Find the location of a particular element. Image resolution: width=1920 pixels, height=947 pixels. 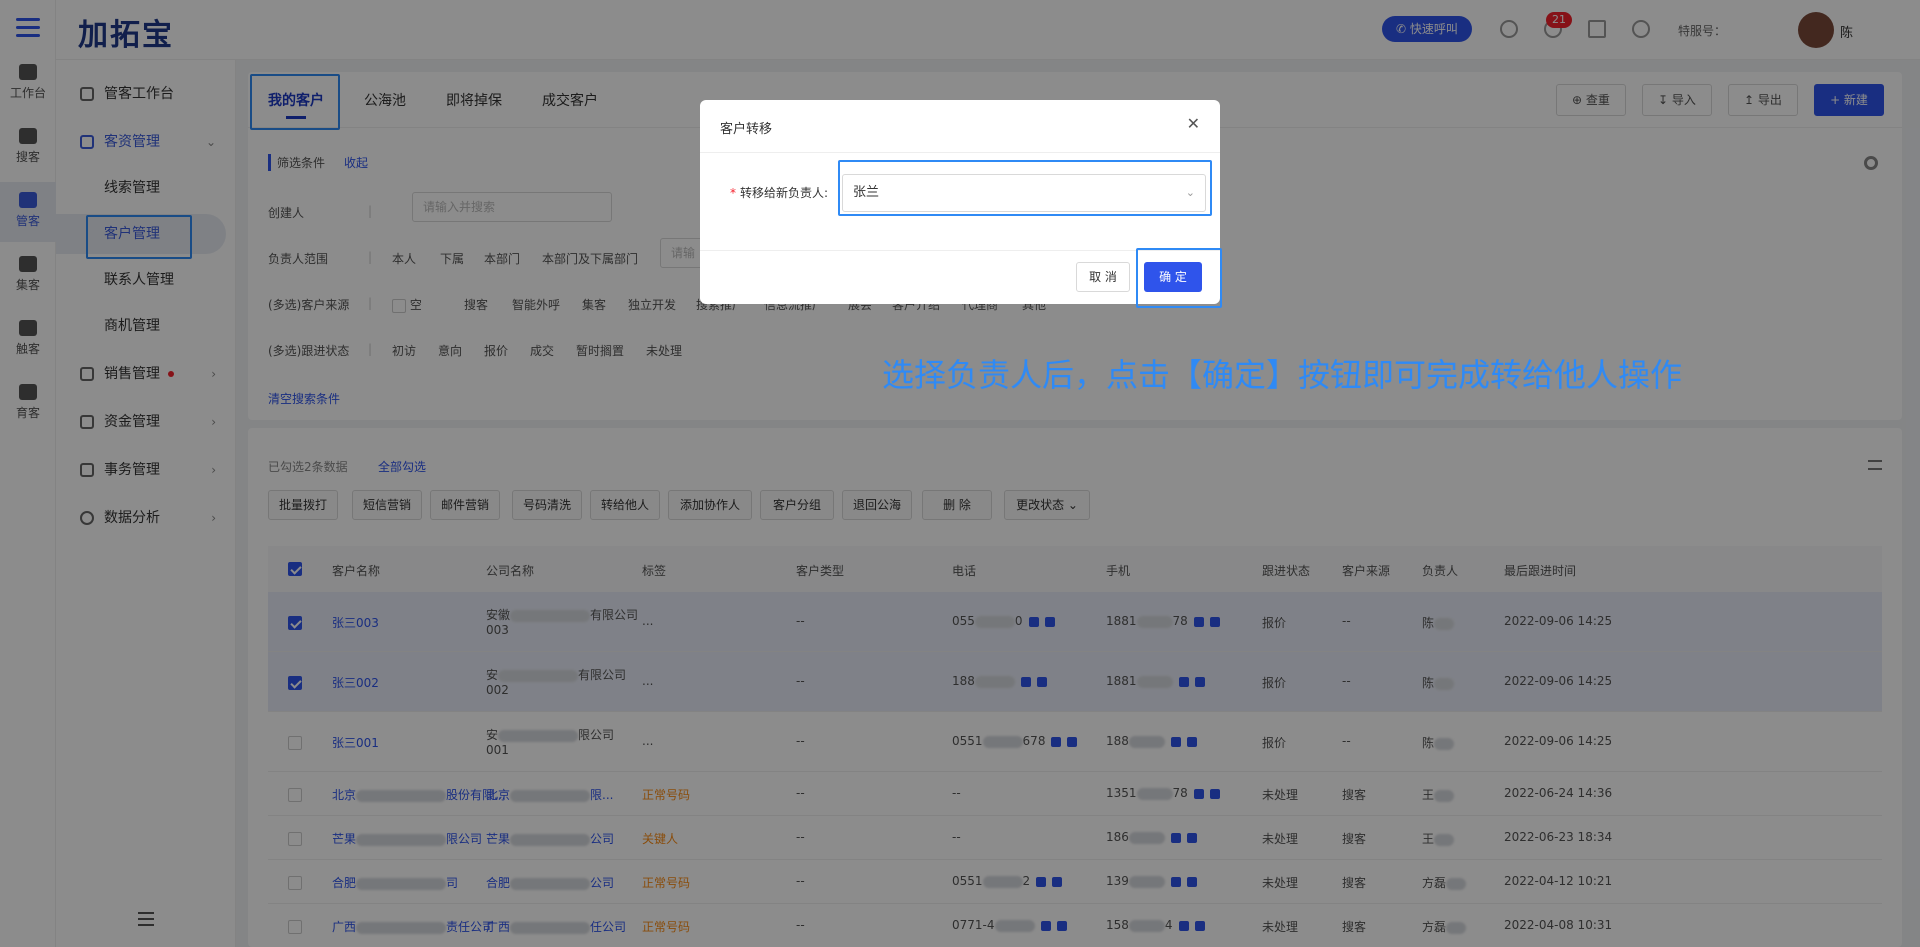

highlight-confirm is located at coordinates (1179, 278).